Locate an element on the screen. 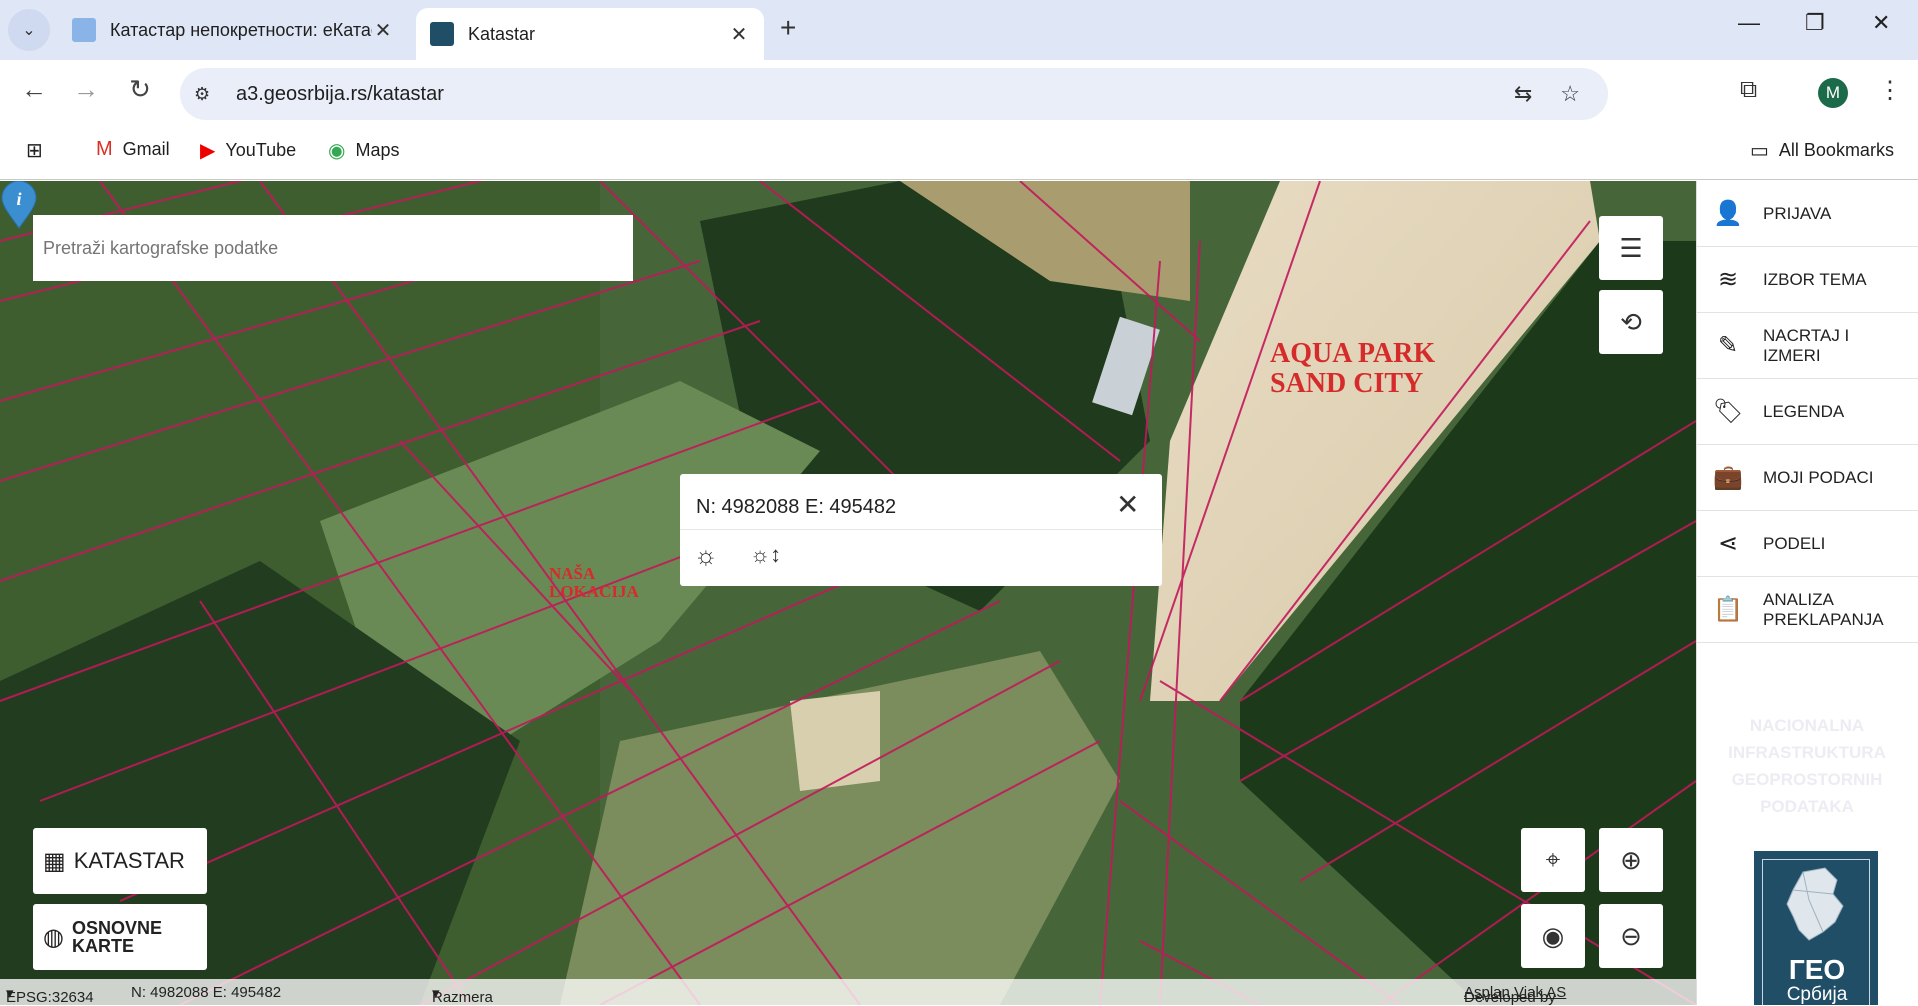  browser-toolbar: ← → ↻ ⚙ a3.geosrbija.rs/katastar ⇆ ☆ ⧉ ⋮ is located at coordinates (959, 94).